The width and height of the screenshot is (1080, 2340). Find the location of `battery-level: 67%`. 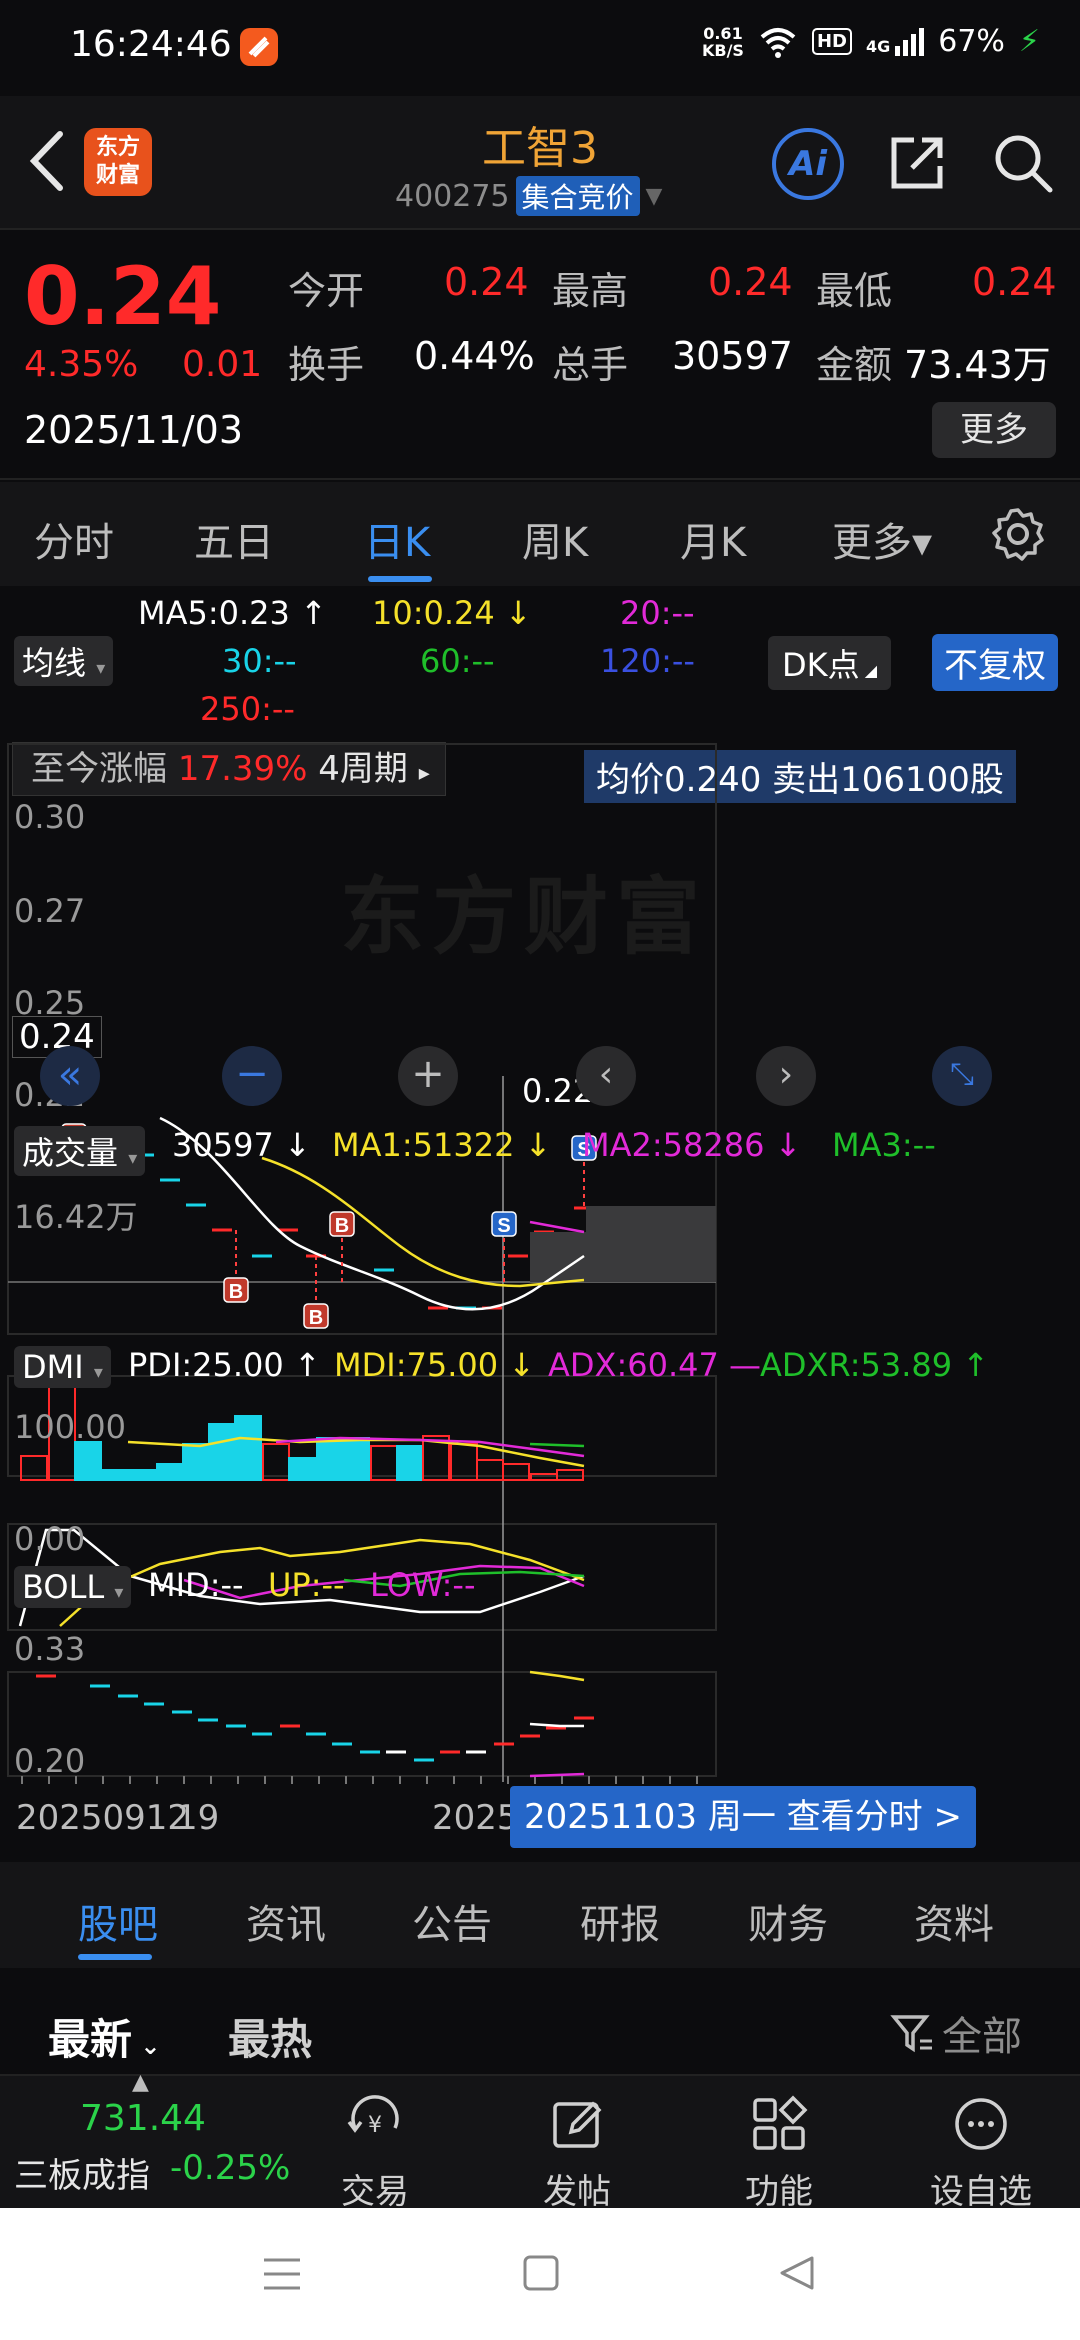

battery-level: 67% is located at coordinates (971, 41).